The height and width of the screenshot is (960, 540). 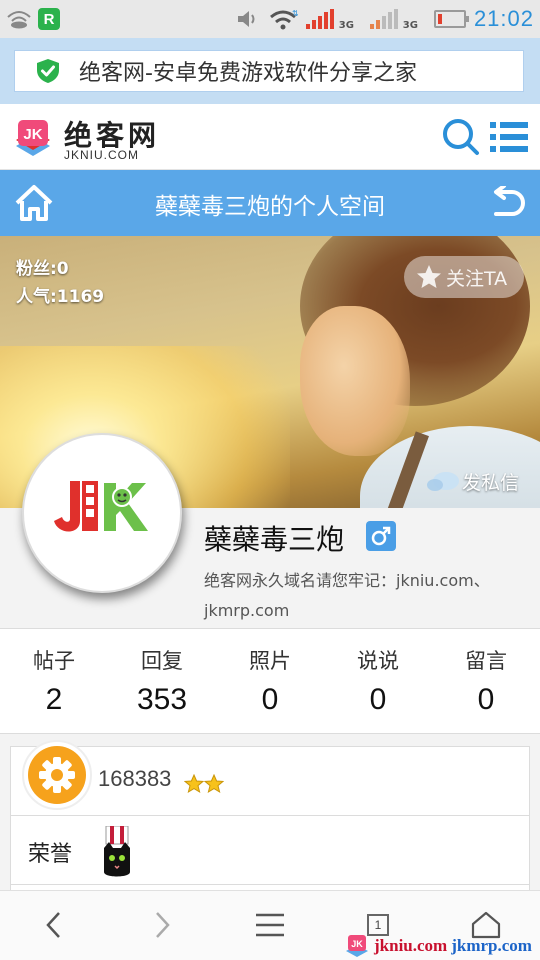 What do you see at coordinates (486, 681) in the screenshot?
I see `stat-messages: 留言 0` at bounding box center [486, 681].